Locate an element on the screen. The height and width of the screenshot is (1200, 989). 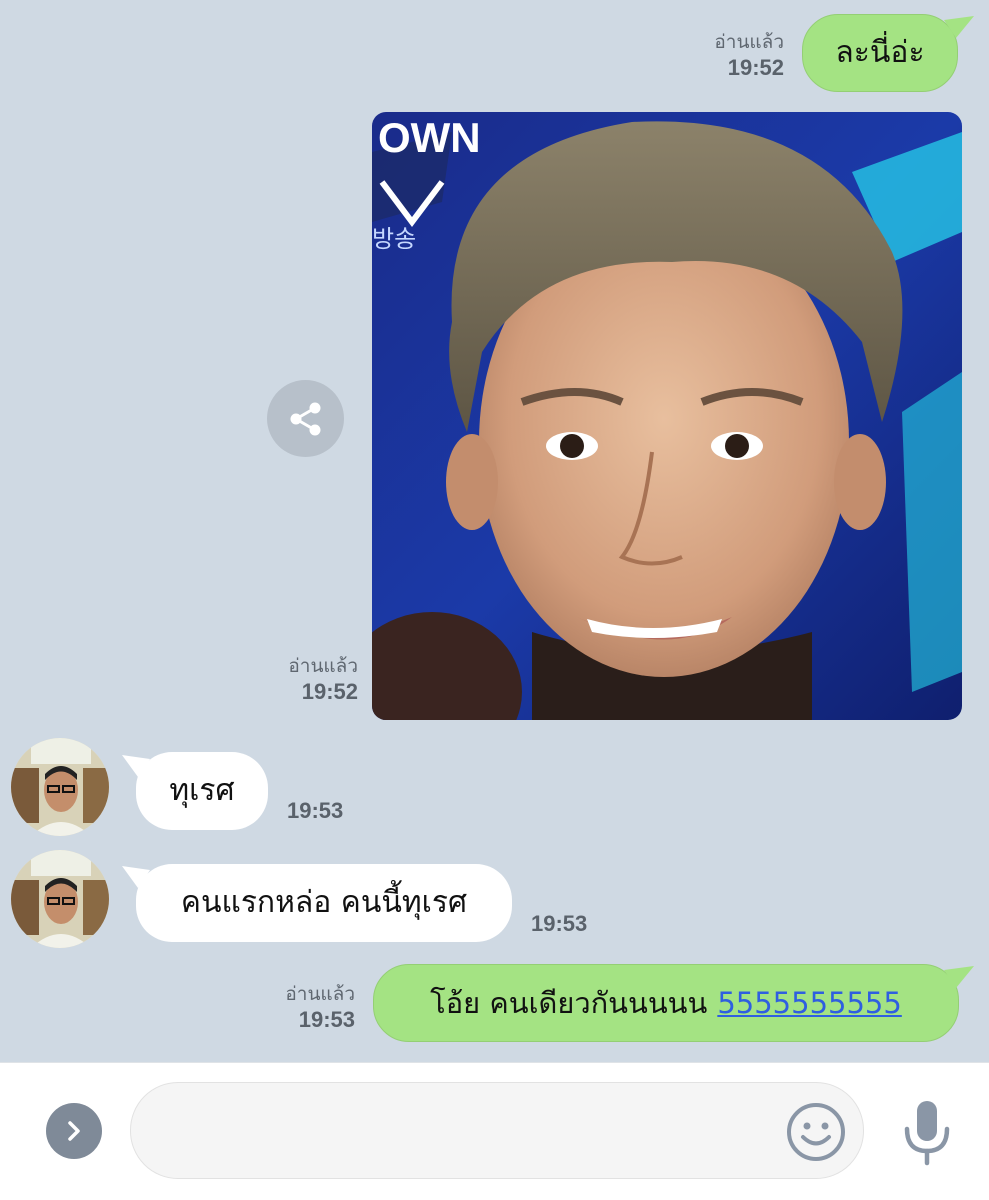
share-button is located at coordinates (305, 418).